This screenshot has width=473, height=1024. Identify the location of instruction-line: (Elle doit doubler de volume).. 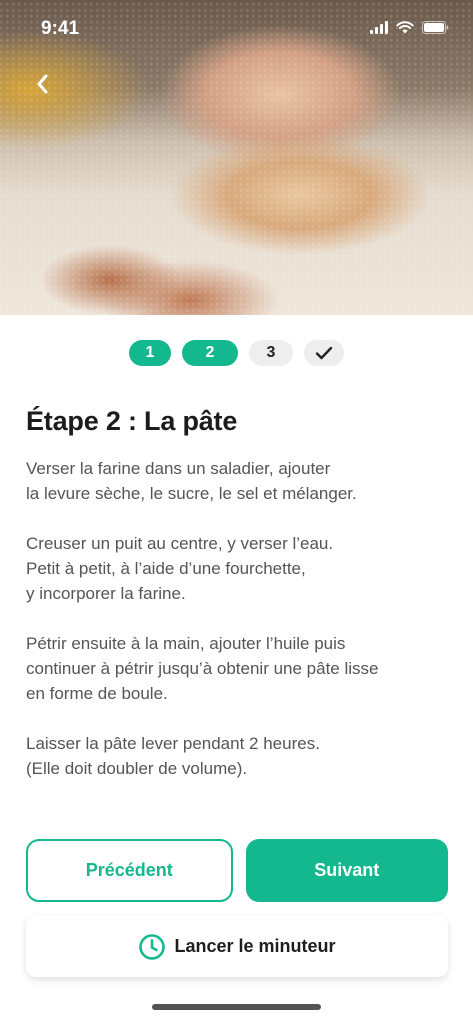
(137, 768).